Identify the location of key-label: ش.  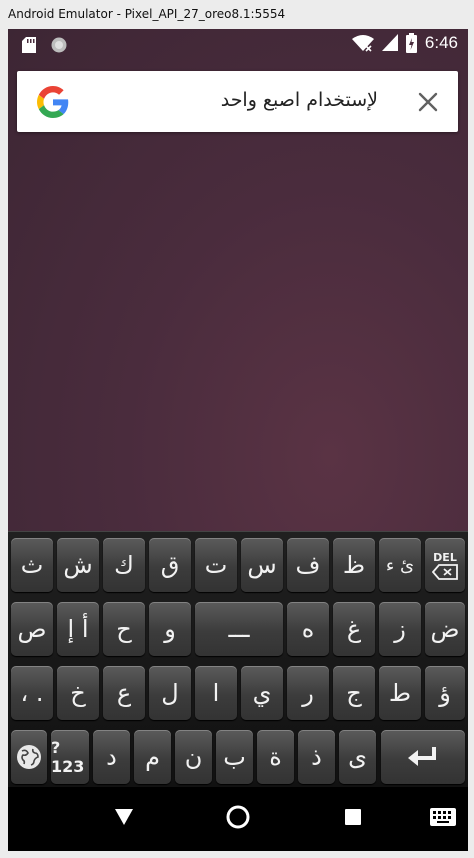
(78, 565).